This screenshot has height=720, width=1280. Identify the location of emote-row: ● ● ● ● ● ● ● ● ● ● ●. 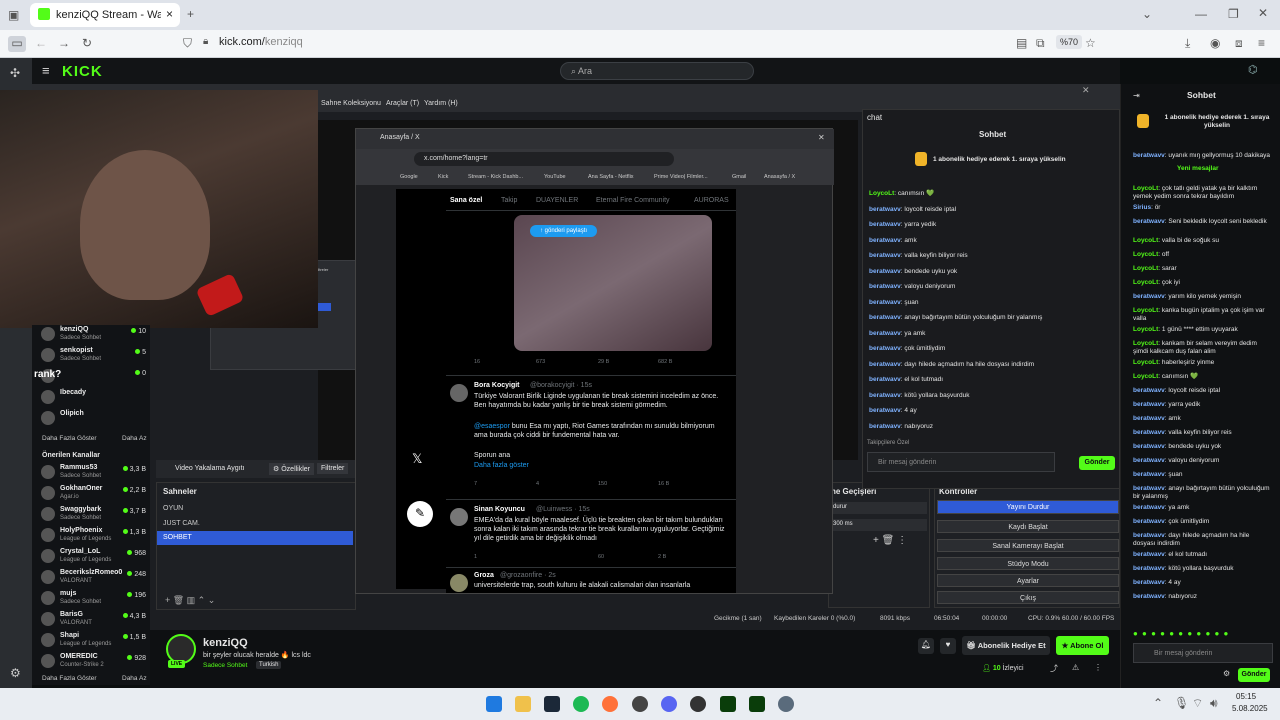
(1203, 634).